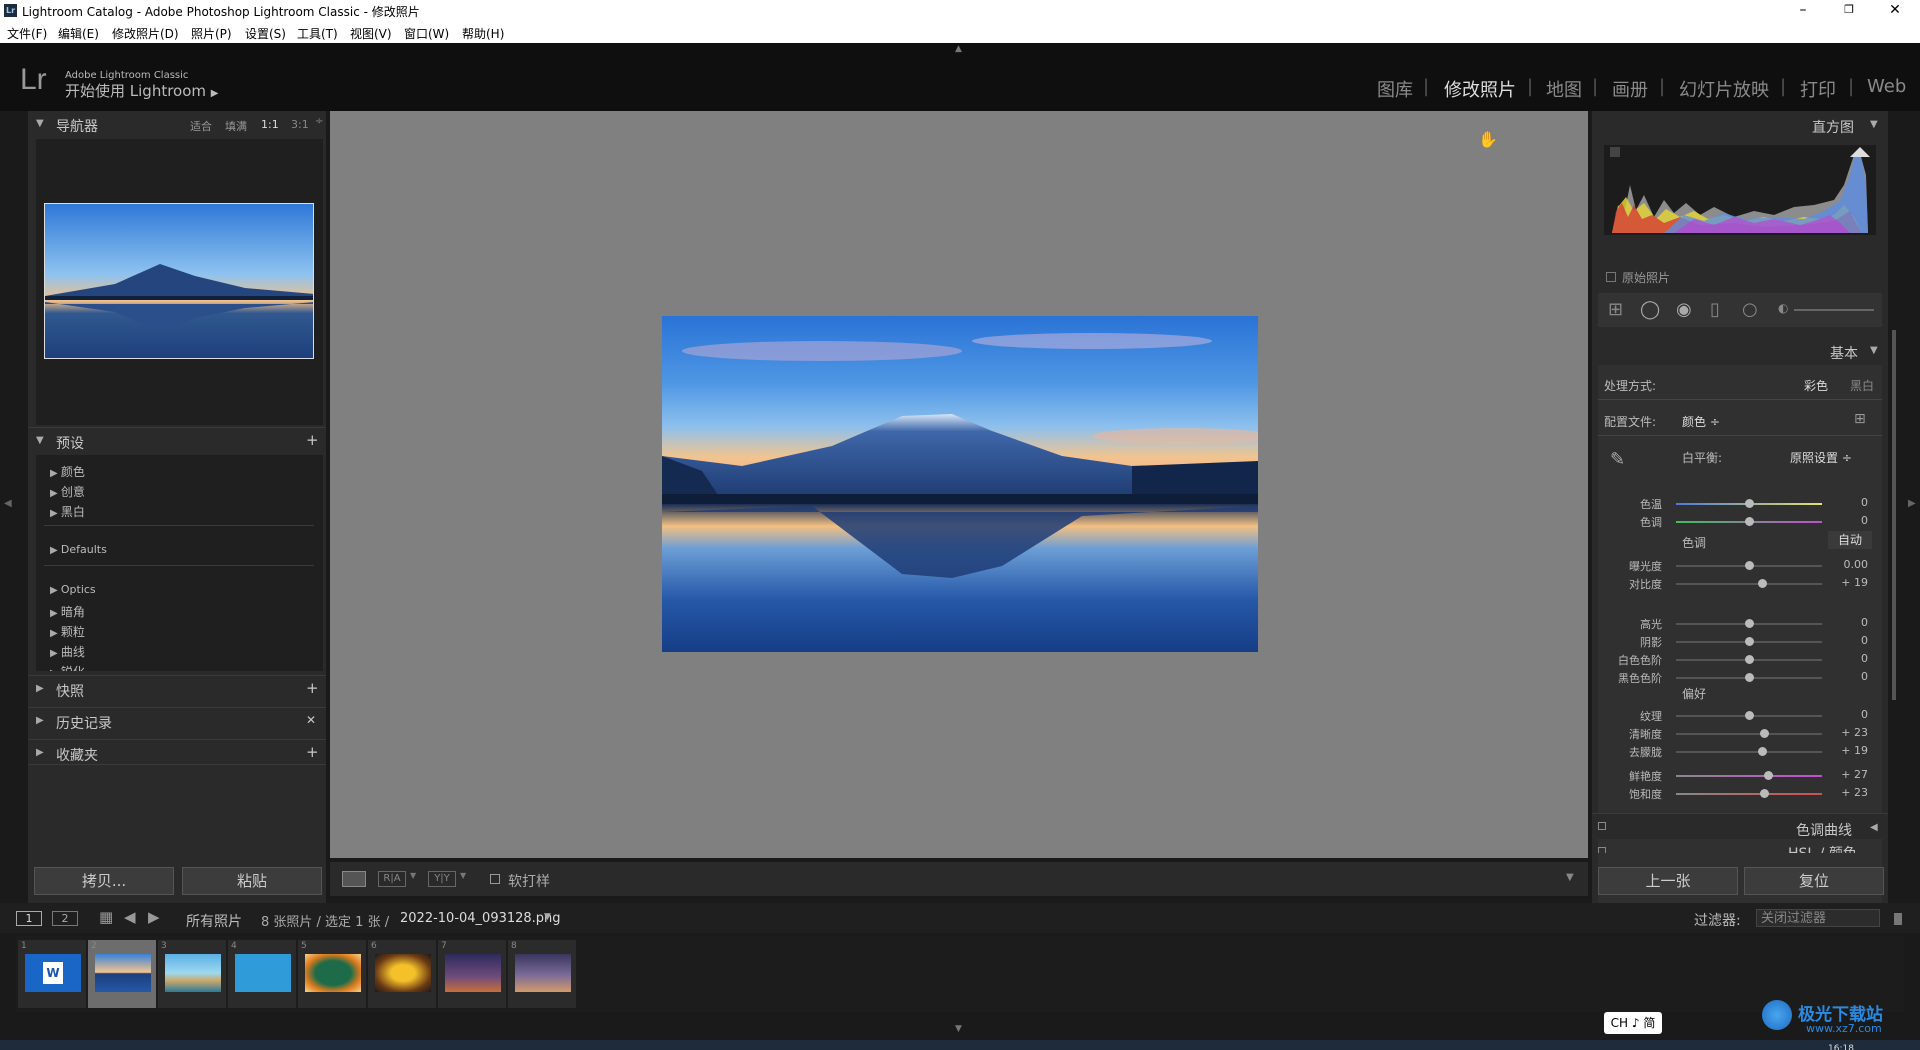 Image resolution: width=1920 pixels, height=1050 pixels. Describe the element at coordinates (211, 33) in the screenshot. I see `menu-photo: 照片(P)` at that location.